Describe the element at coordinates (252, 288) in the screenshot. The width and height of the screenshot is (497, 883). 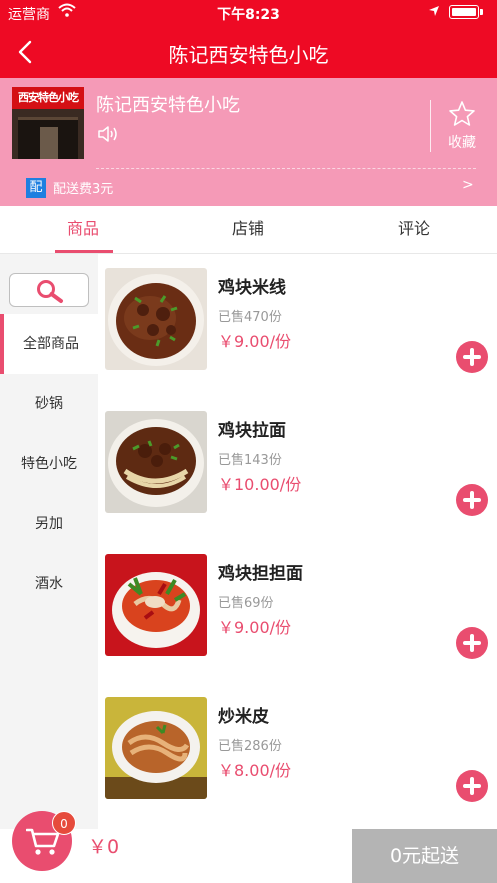
I see `product-name: 鸡块米线` at that location.